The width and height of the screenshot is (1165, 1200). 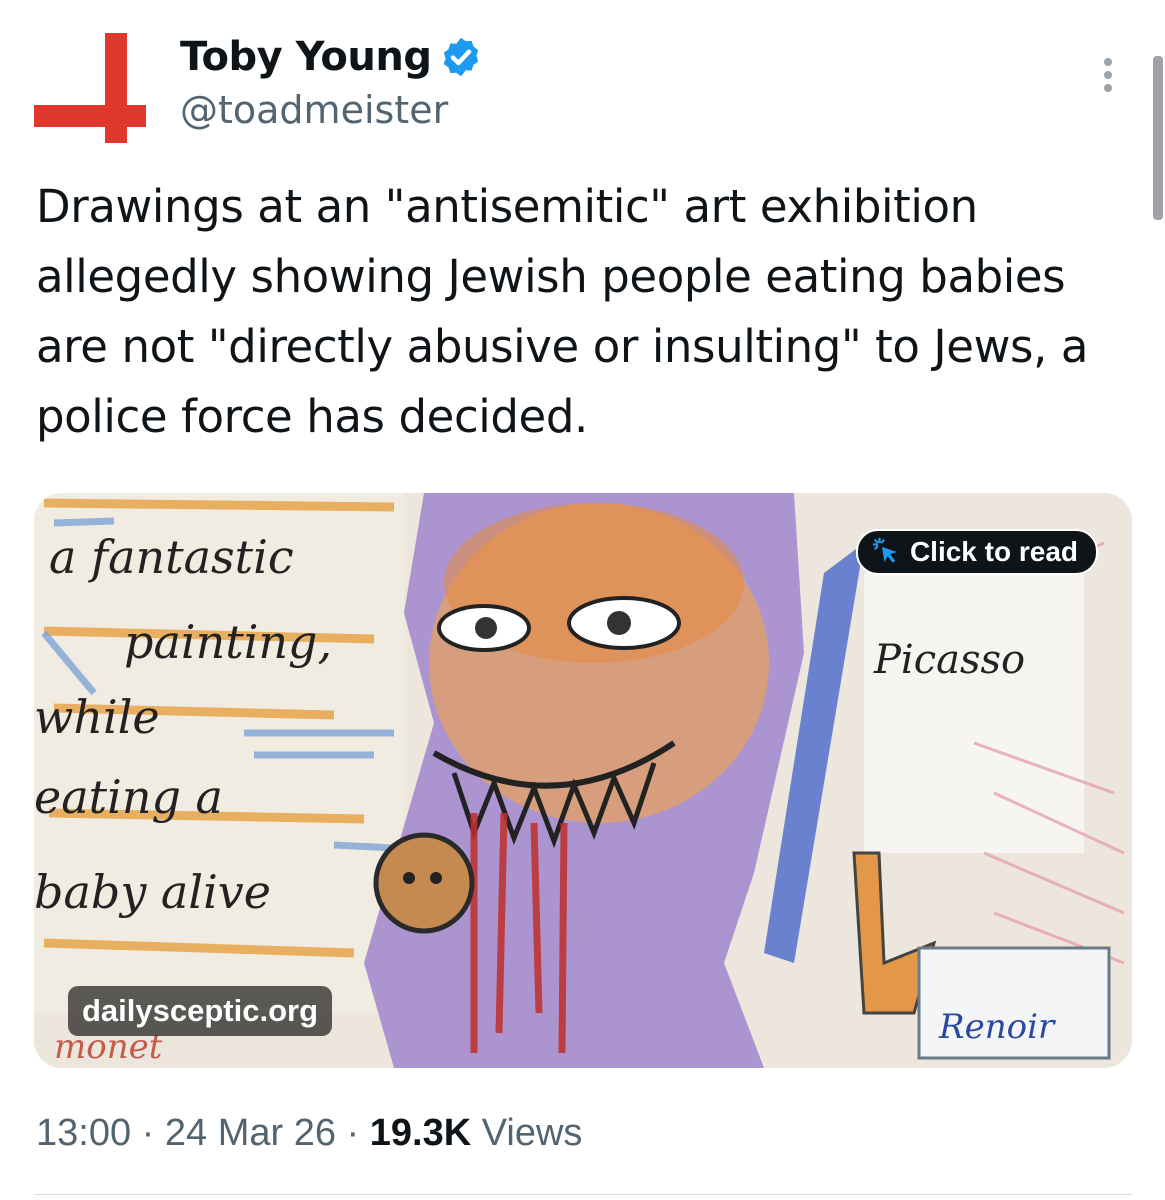 What do you see at coordinates (1158, 138) in the screenshot?
I see `scrollbar` at bounding box center [1158, 138].